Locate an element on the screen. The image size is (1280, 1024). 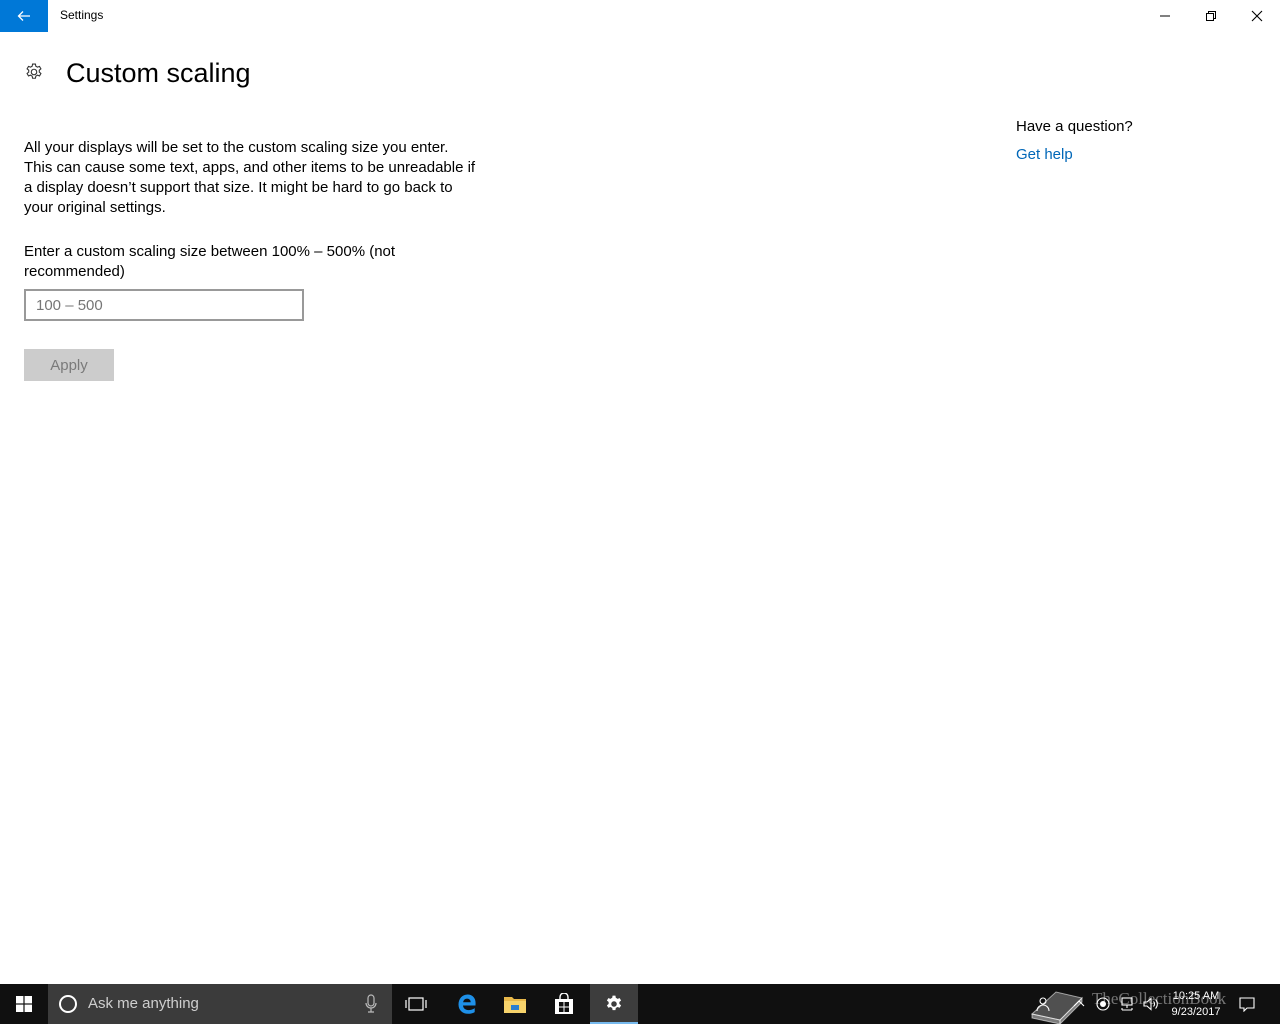
record-icon is located at coordinates (1103, 1004).